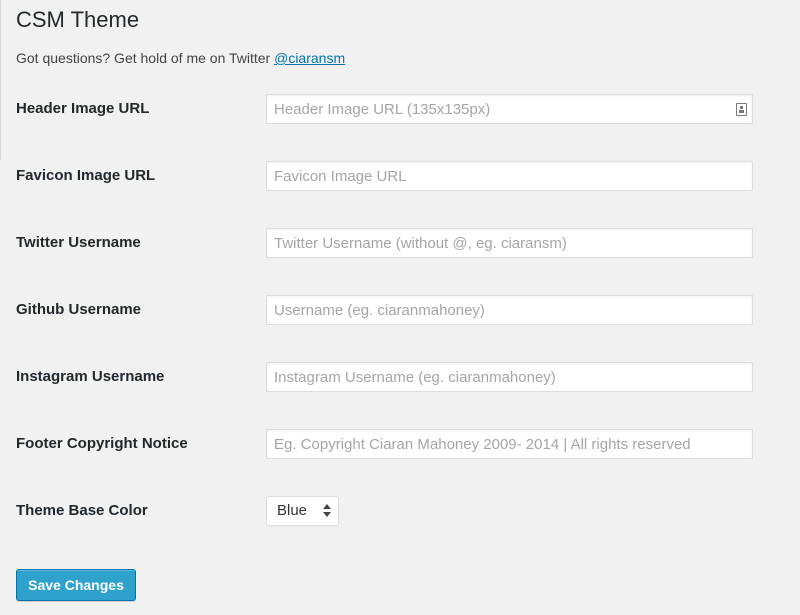 Image resolution: width=800 pixels, height=615 pixels. I want to click on theme-base-color-label: Theme Base Color, so click(82, 510).